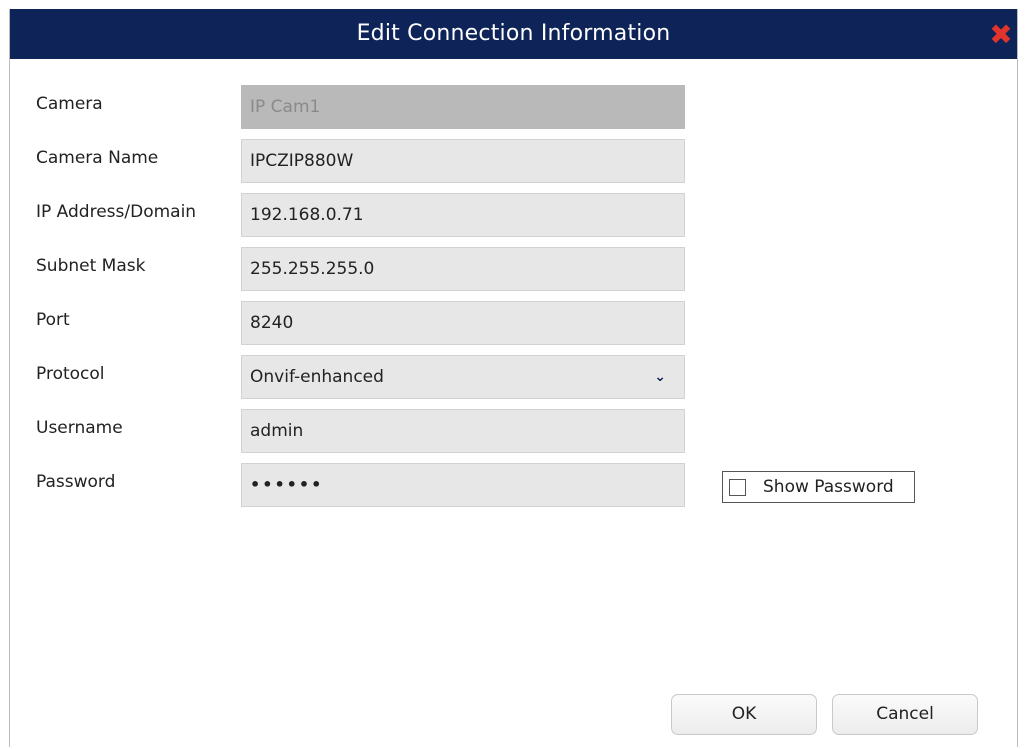 The width and height of the screenshot is (1027, 749). Describe the element at coordinates (116, 212) in the screenshot. I see `ip-address-label: IP Address/Domain` at that location.